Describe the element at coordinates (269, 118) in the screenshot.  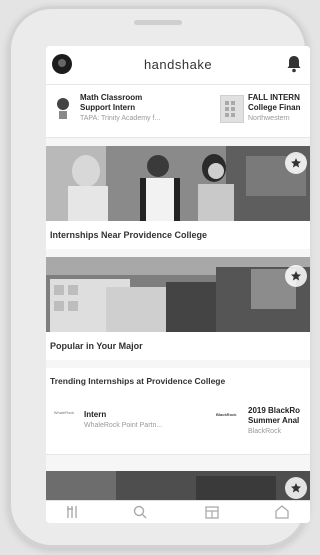
I see `job-employer: Northwestern` at that location.